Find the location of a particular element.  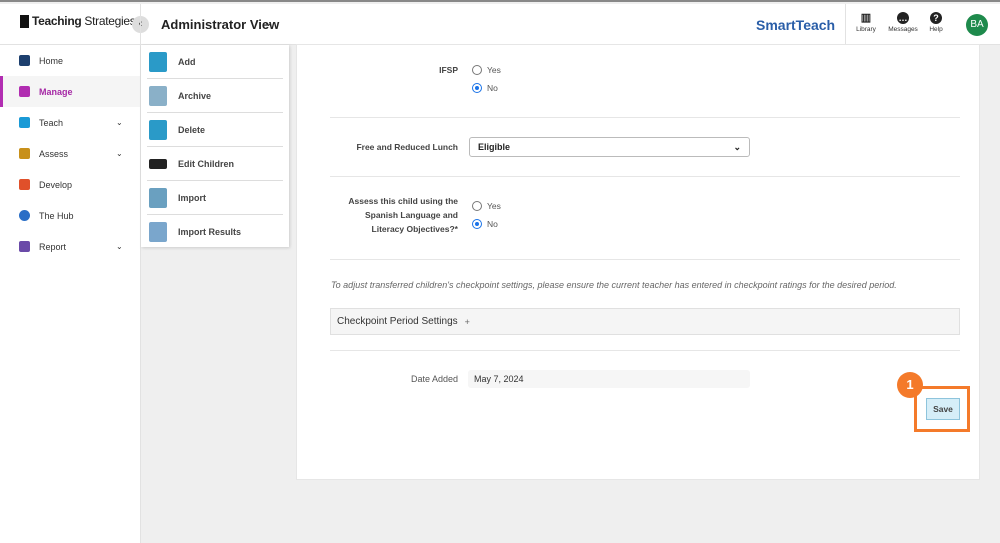

submenu-label: Add is located at coordinates (187, 61).